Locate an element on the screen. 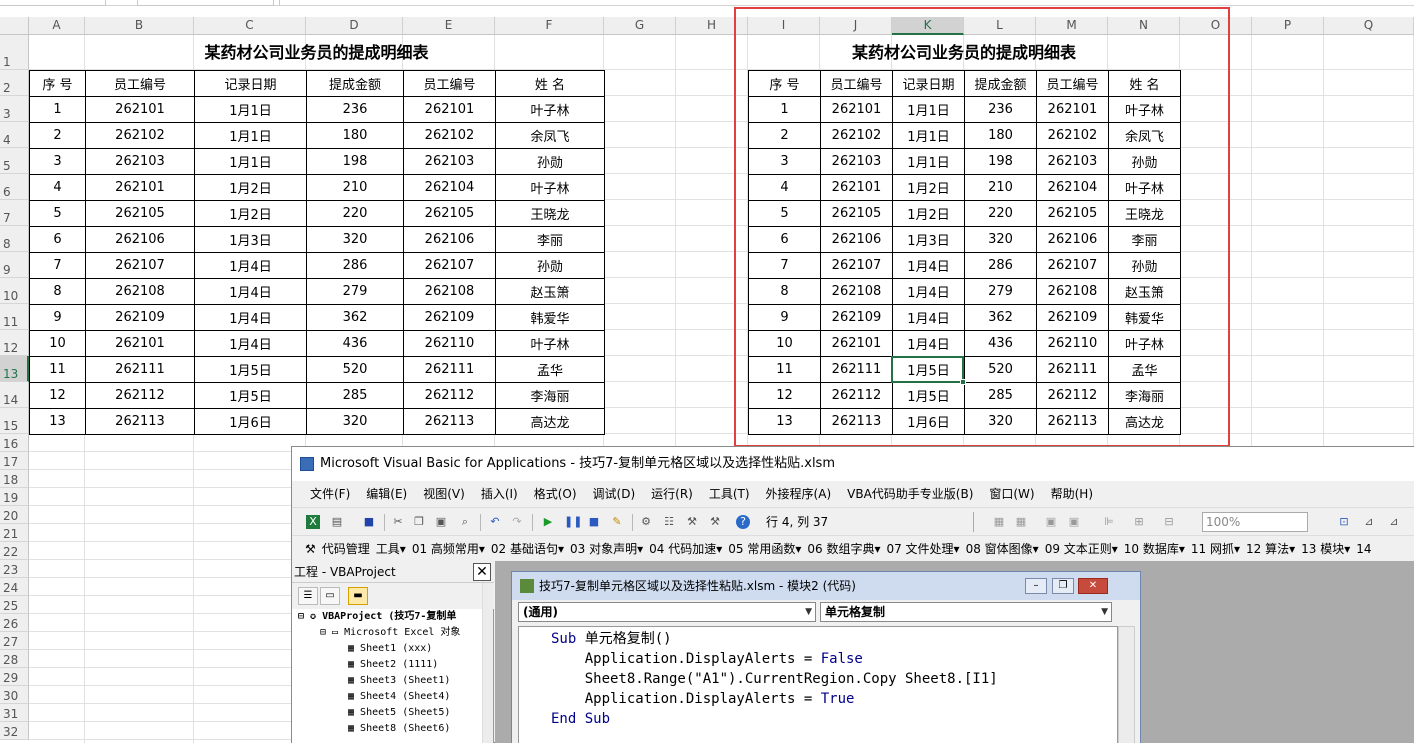  addin-menu-item: 13 模块▾ is located at coordinates (1325, 548).